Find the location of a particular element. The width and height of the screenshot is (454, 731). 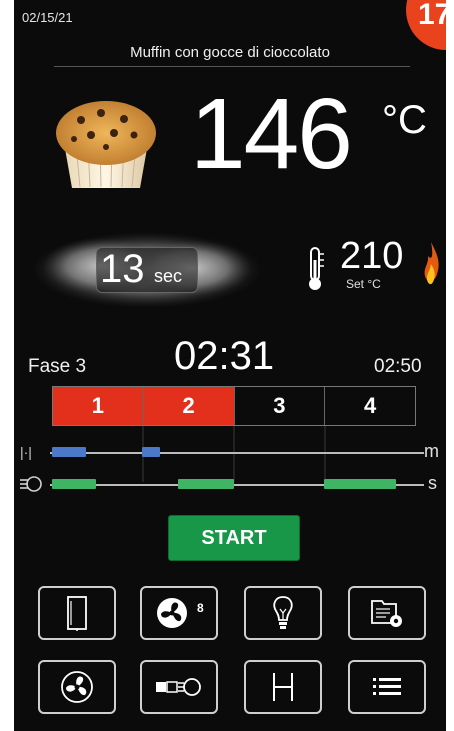

recipe-title: Muffin con gocce di cioccolato is located at coordinates (230, 52).